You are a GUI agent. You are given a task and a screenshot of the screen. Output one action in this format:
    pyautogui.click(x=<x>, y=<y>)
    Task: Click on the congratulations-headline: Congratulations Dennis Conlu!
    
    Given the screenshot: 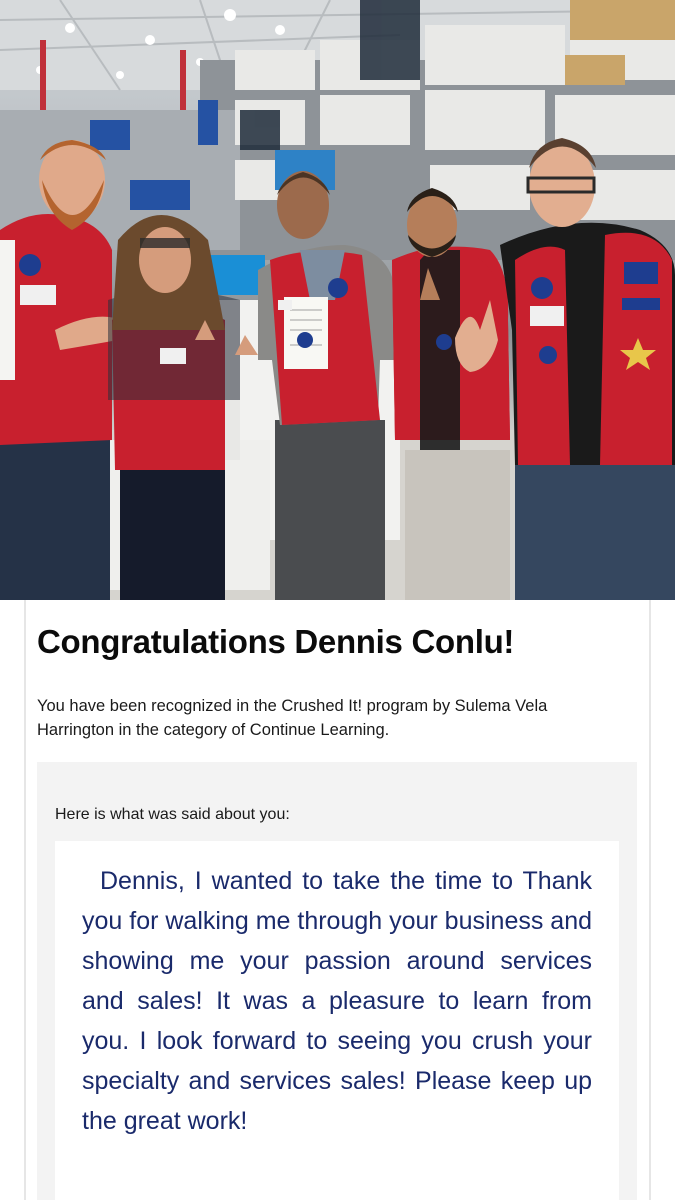 What is the action you would take?
    pyautogui.click(x=276, y=641)
    